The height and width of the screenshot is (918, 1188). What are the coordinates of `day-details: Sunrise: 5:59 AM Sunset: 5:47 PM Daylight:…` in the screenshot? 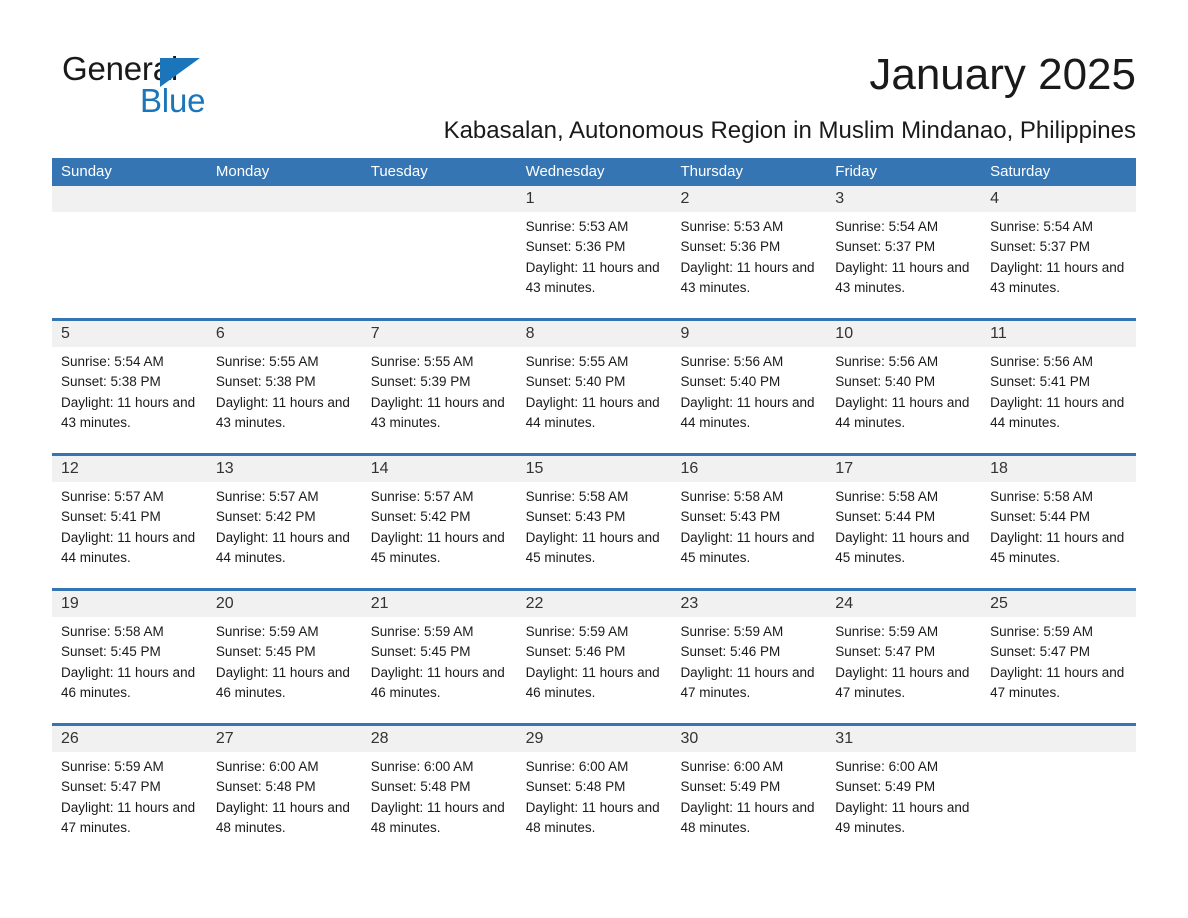 It's located at (1058, 660).